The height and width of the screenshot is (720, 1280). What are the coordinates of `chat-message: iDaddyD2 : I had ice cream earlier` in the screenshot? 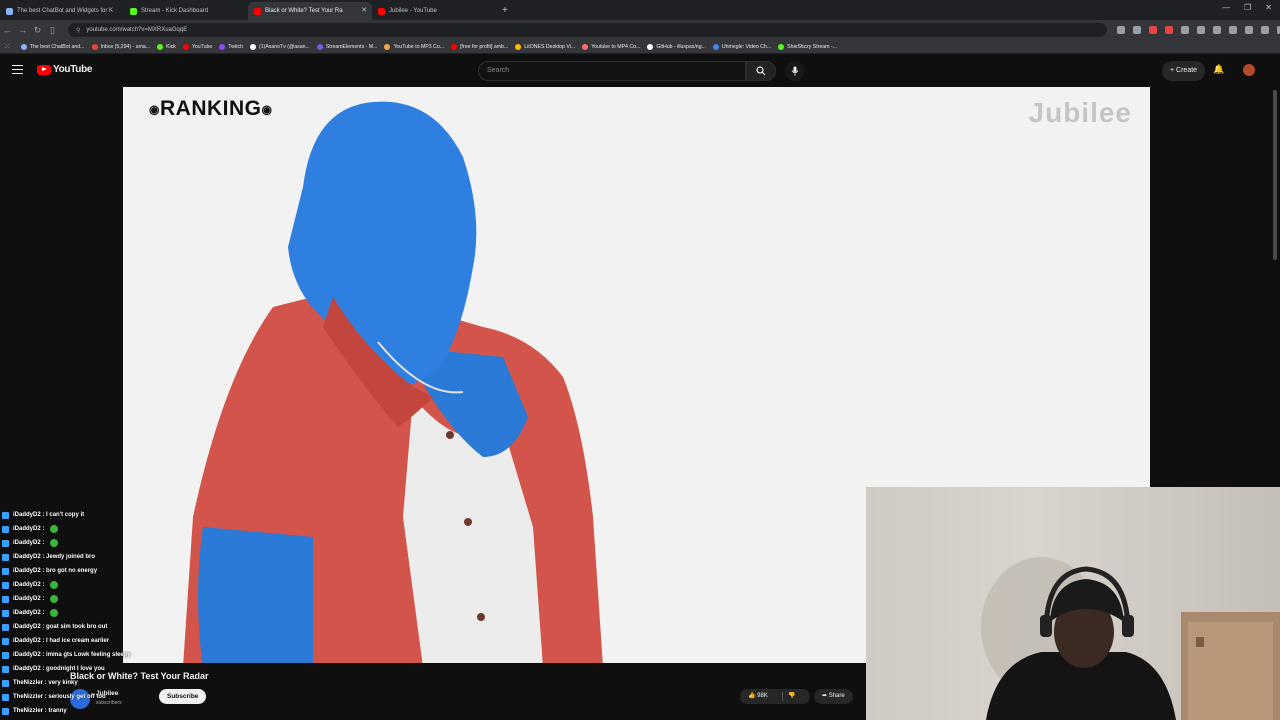 It's located at (80, 641).